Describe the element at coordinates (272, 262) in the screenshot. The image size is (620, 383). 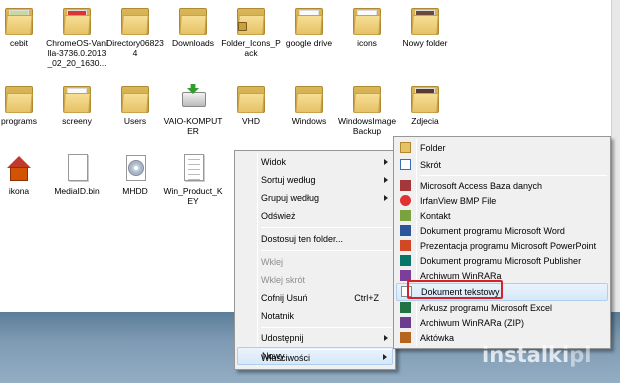
I see `menu-item-wklej: Wklej` at that location.